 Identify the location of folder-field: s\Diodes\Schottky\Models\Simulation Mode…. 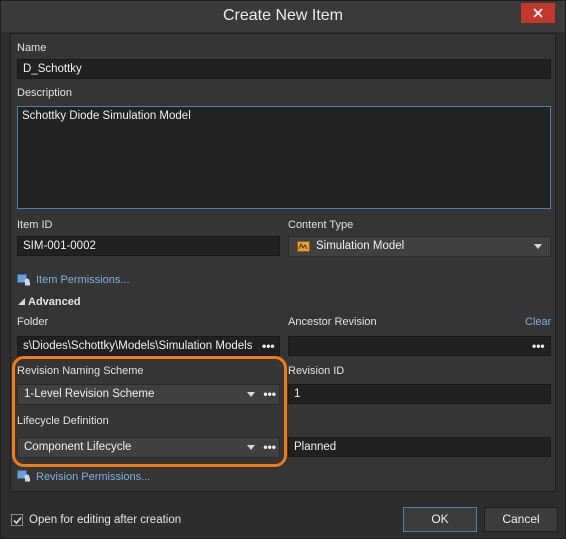
(148, 346).